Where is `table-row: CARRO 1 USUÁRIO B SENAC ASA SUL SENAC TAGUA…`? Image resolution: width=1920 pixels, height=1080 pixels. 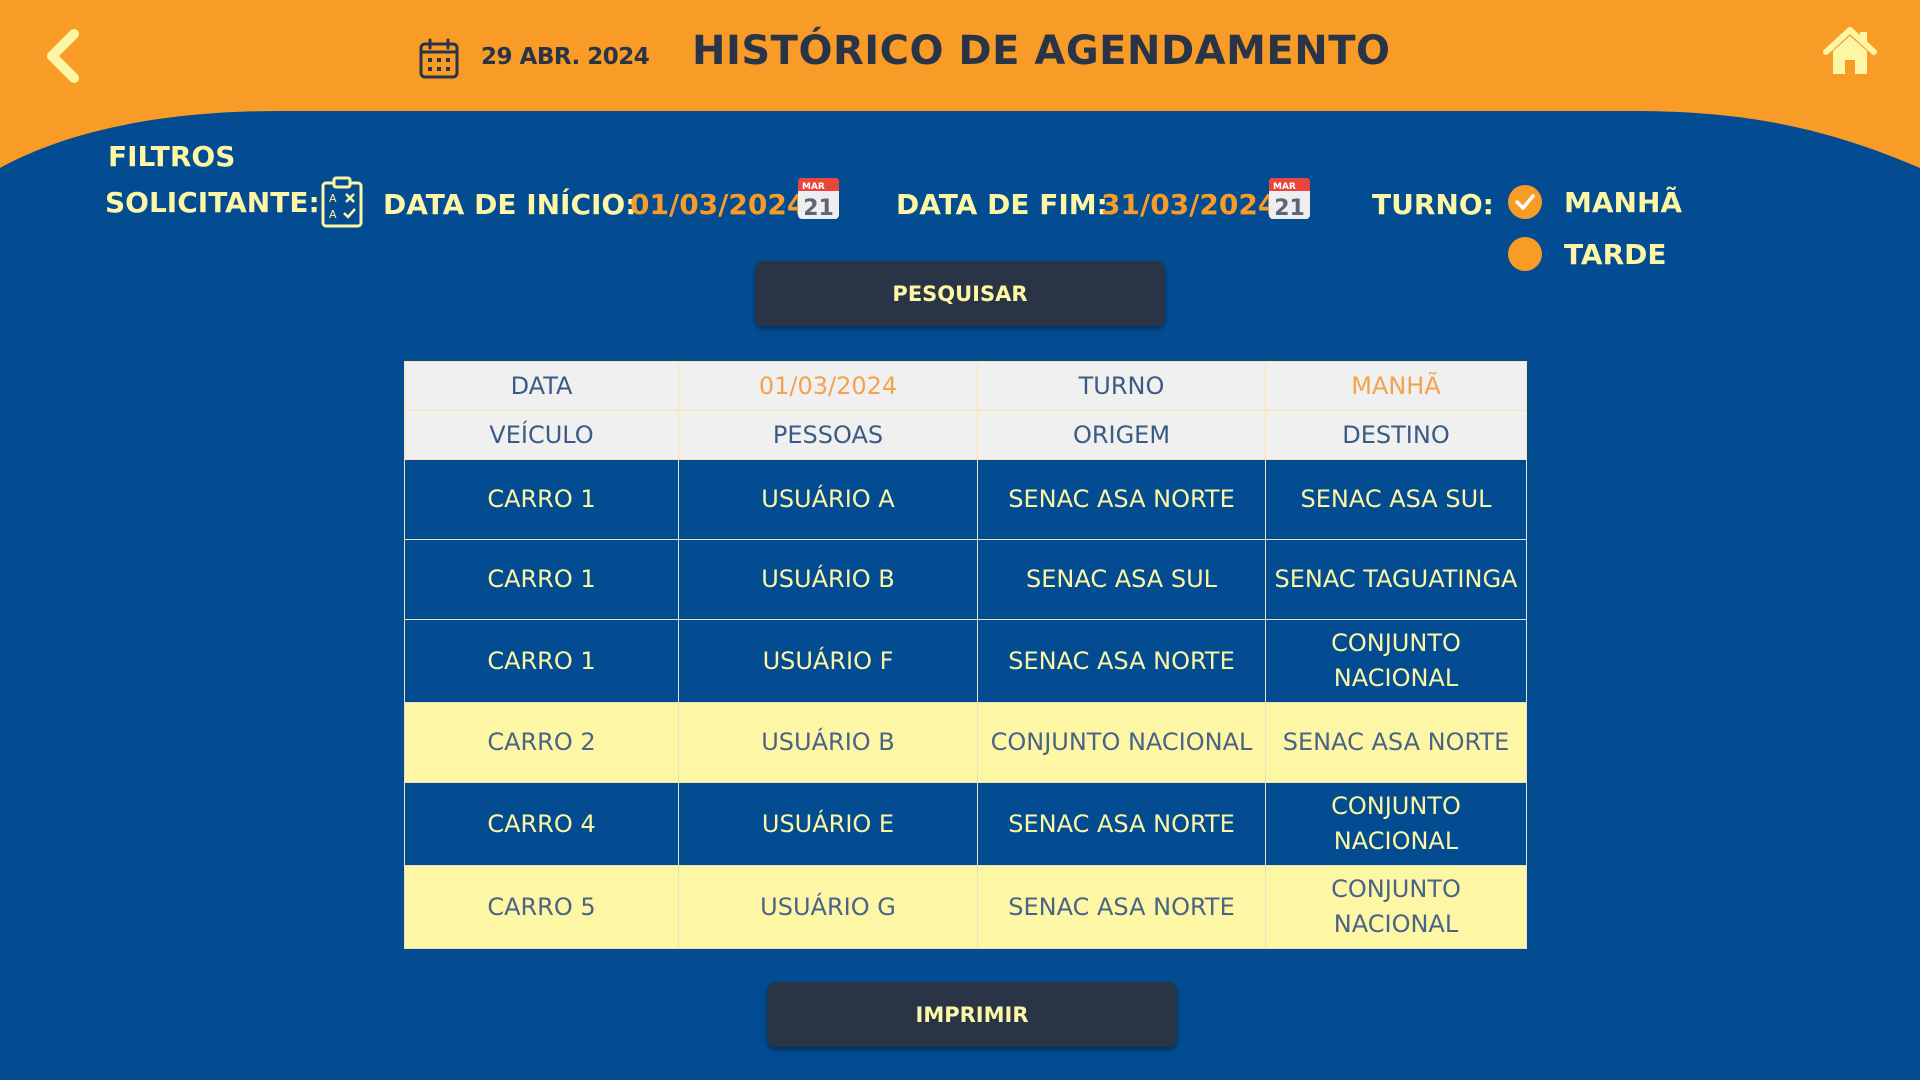 table-row: CARRO 1 USUÁRIO B SENAC ASA SUL SENAC TAGUA… is located at coordinates (965, 579).